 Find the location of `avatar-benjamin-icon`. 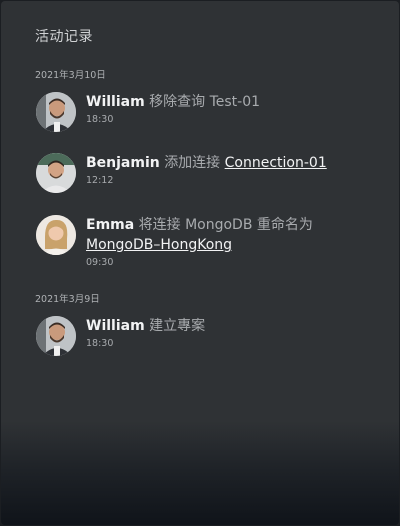

avatar-benjamin-icon is located at coordinates (56, 173).